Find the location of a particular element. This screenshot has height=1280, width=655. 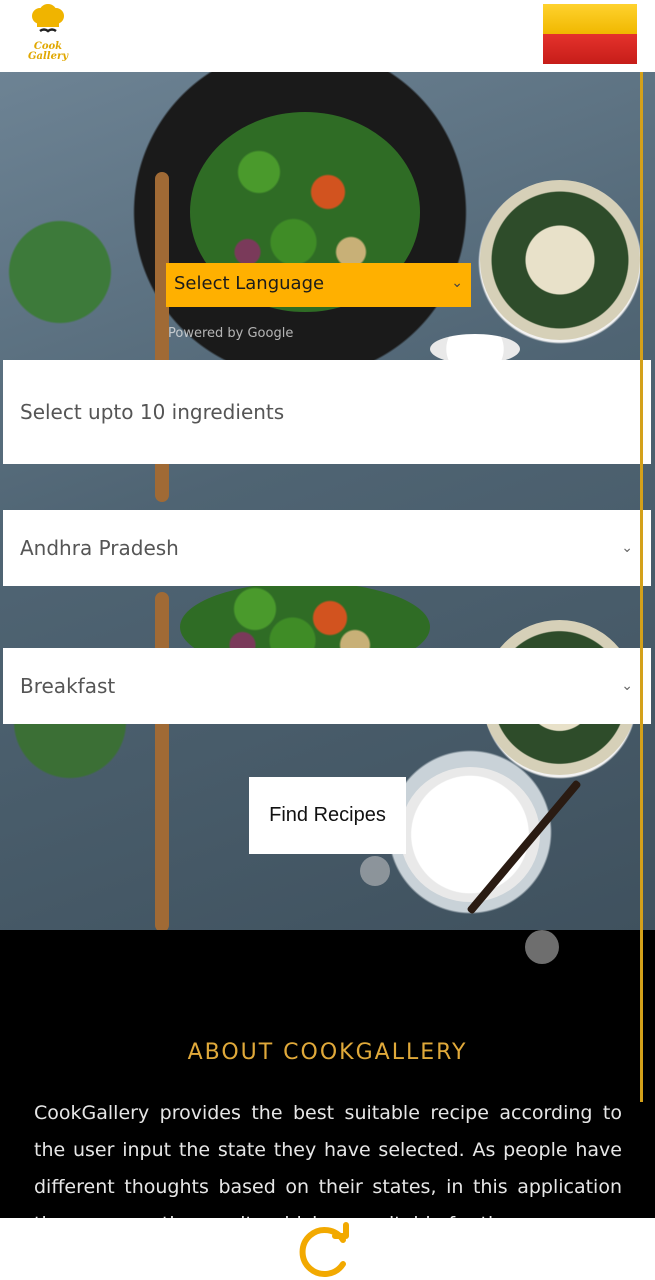

language-select: Select Language ⌄ is located at coordinates (318, 285).